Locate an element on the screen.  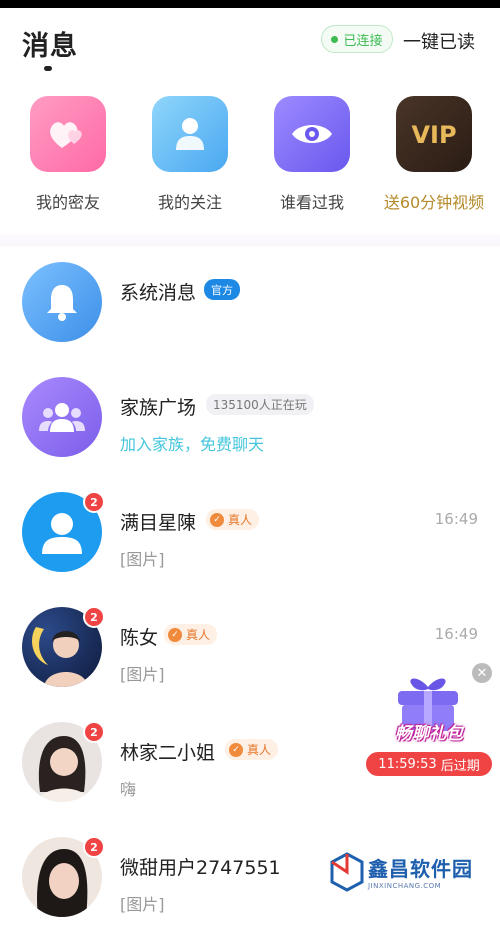
official-tag: 官方 is located at coordinates (222, 289).